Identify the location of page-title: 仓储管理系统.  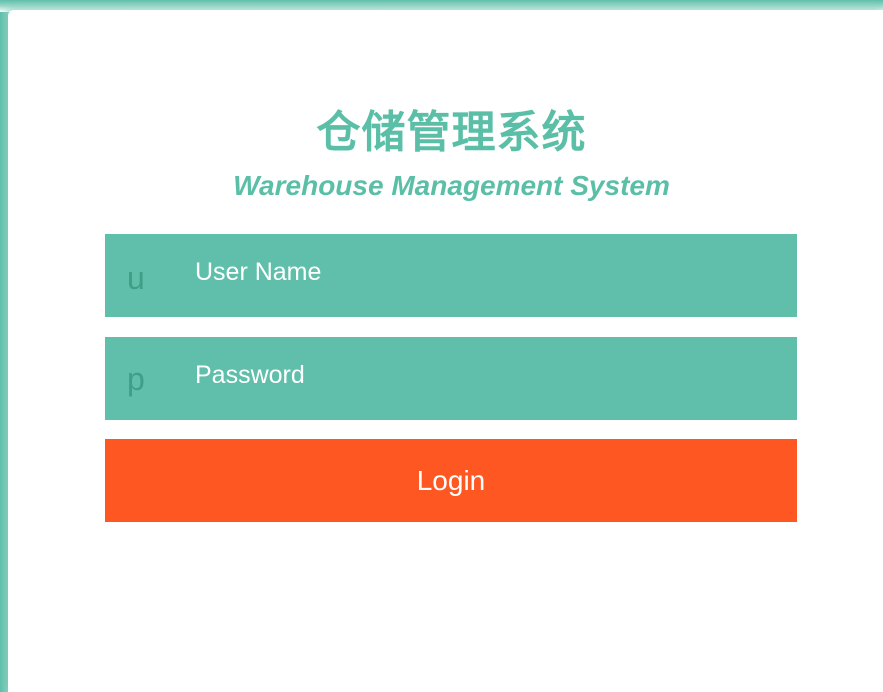
(451, 132).